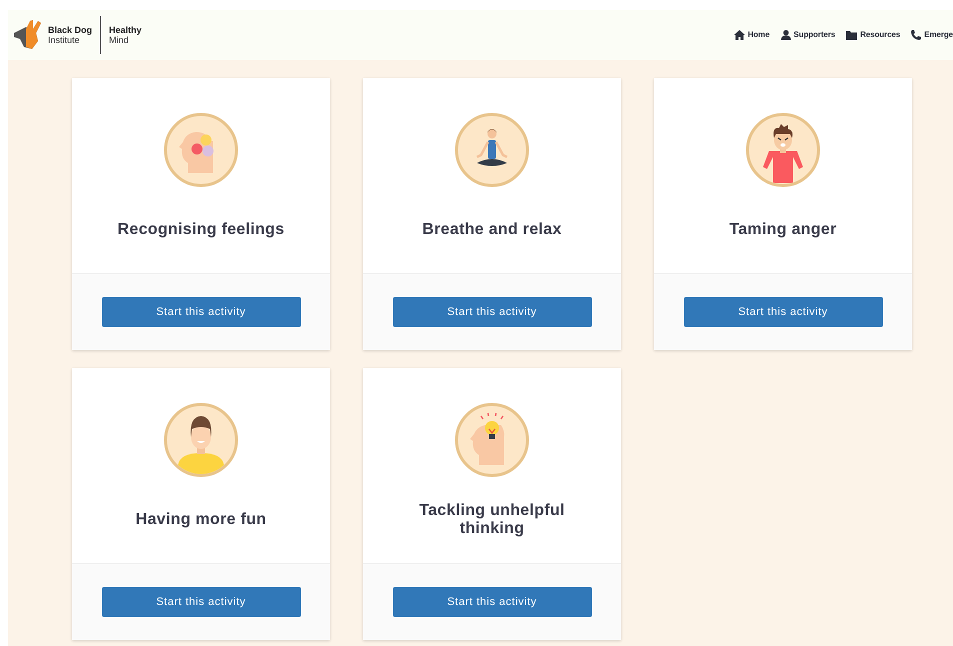 This screenshot has width=953, height=646. What do you see at coordinates (815, 35) in the screenshot?
I see `nav-link: Supporters` at bounding box center [815, 35].